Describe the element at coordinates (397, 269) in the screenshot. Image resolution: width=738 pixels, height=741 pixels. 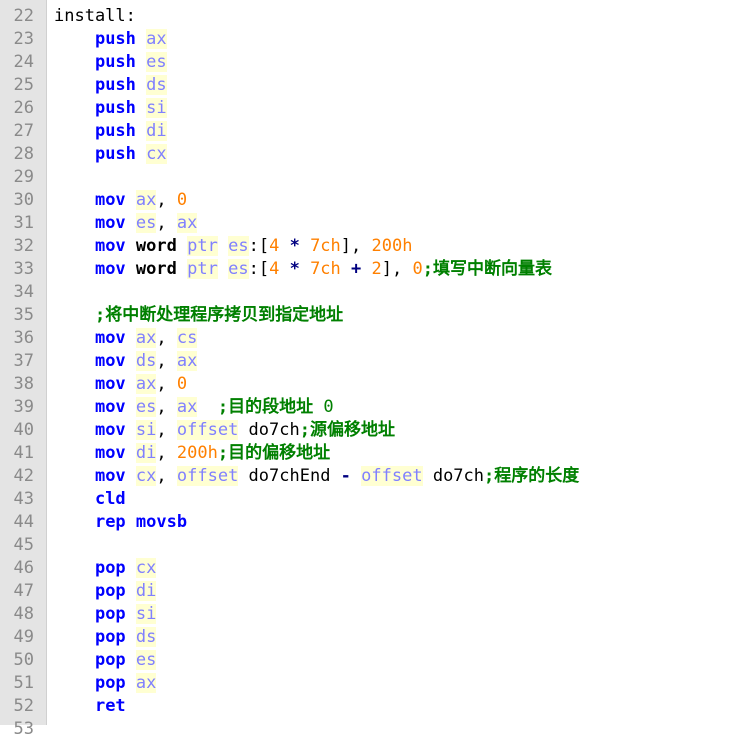
I see `code-text: ],` at that location.